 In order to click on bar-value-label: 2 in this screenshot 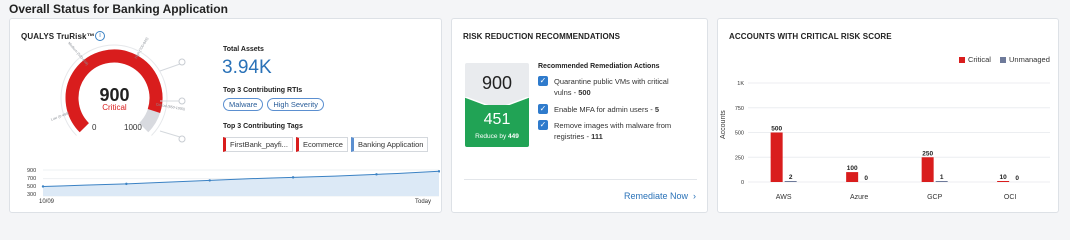, I will do `click(791, 177)`.